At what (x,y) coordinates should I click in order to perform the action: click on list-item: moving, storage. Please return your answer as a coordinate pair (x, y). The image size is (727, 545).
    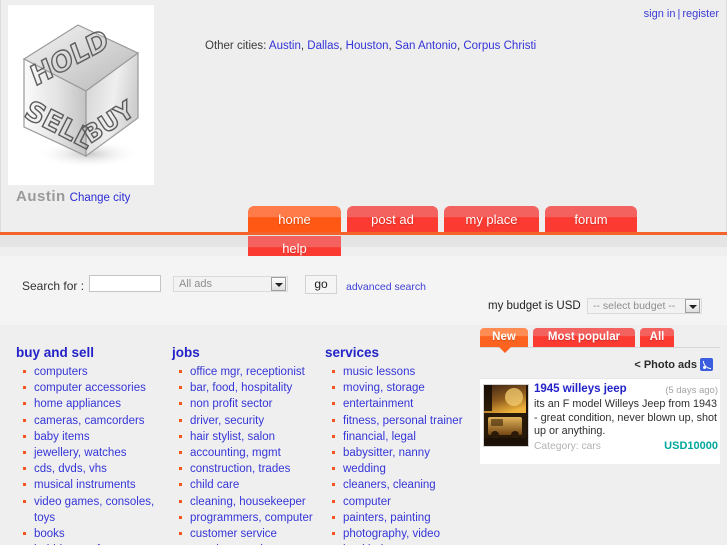
    Looking at the image, I should click on (399, 388).